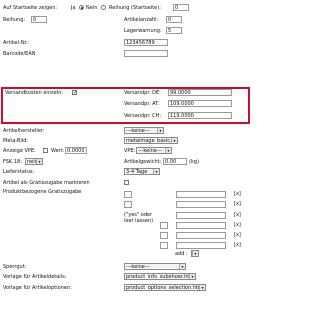  I want to click on artikelnr-input: 123456789, so click(146, 42).